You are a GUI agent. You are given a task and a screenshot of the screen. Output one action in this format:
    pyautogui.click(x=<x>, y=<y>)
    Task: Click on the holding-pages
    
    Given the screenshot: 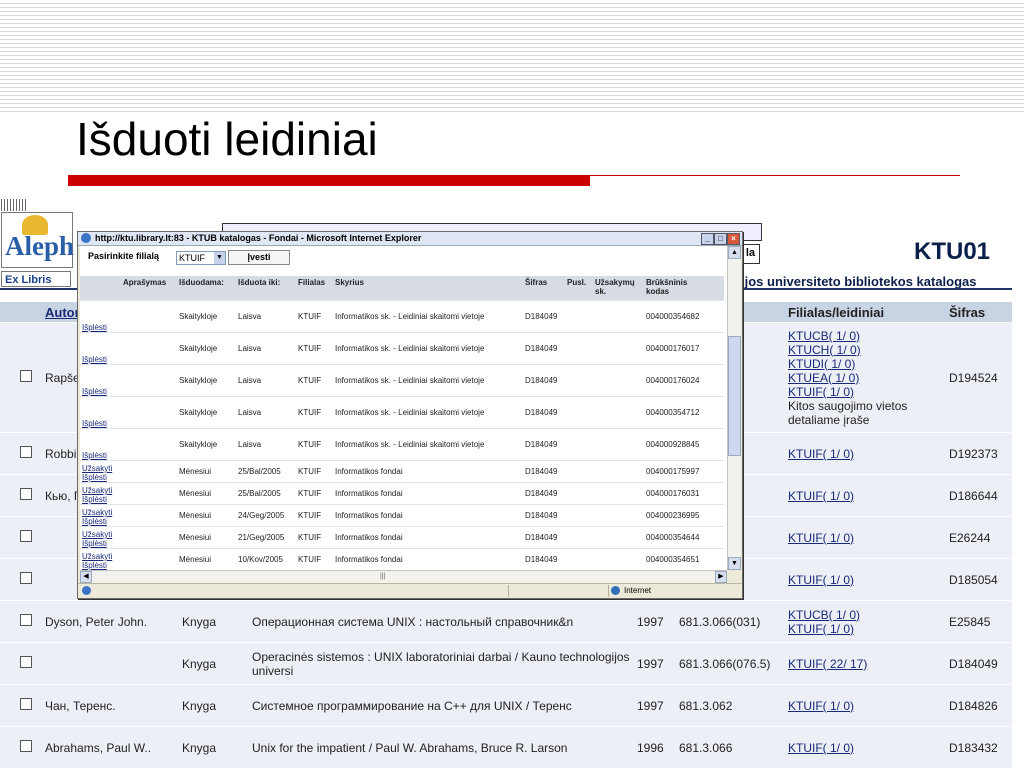 What is the action you would take?
    pyautogui.click(x=579, y=412)
    